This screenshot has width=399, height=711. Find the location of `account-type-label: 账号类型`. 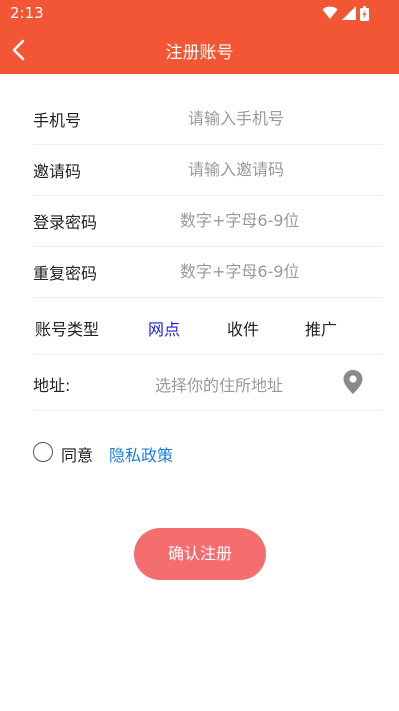

account-type-label: 账号类型 is located at coordinates (67, 329).